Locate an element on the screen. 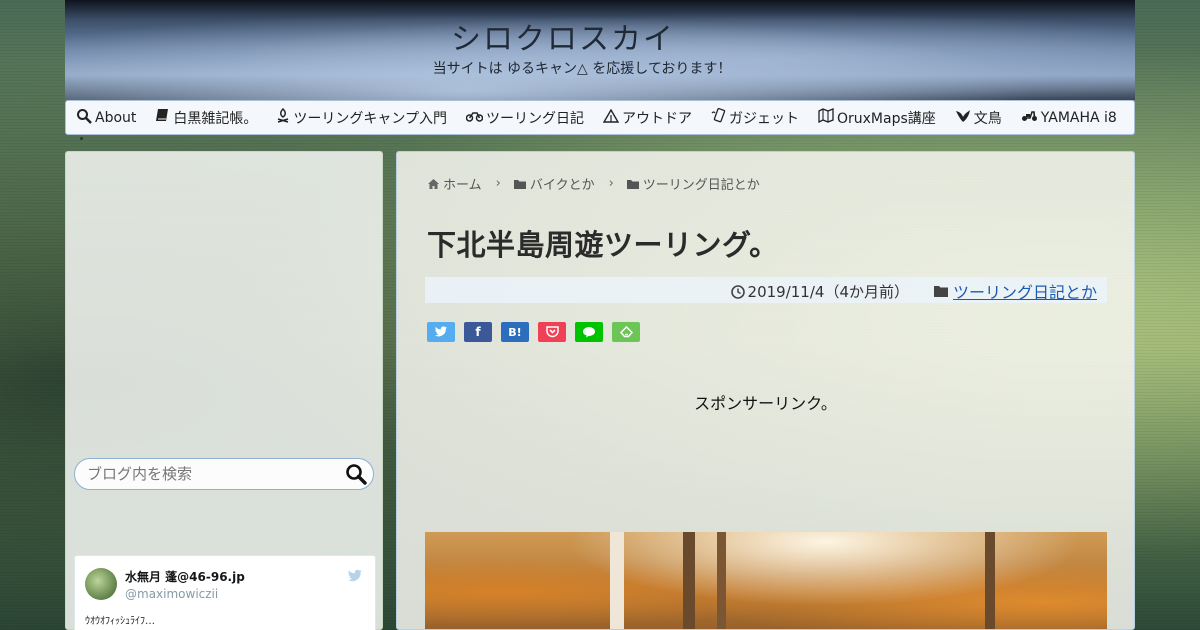 This screenshot has height=630, width=1200. search-input is located at coordinates (212, 474).